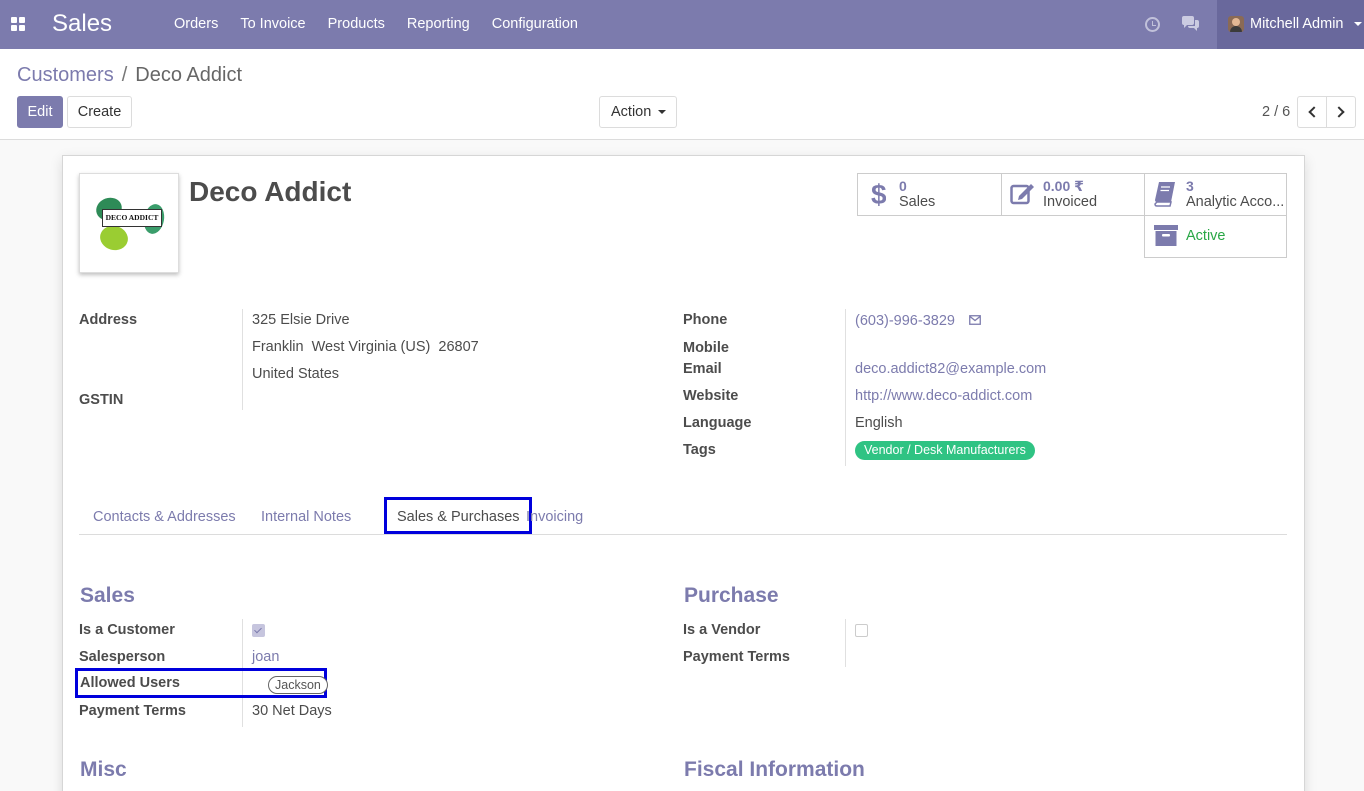  Describe the element at coordinates (132, 711) in the screenshot. I see `payment-terms-label: Payment Terms` at that location.